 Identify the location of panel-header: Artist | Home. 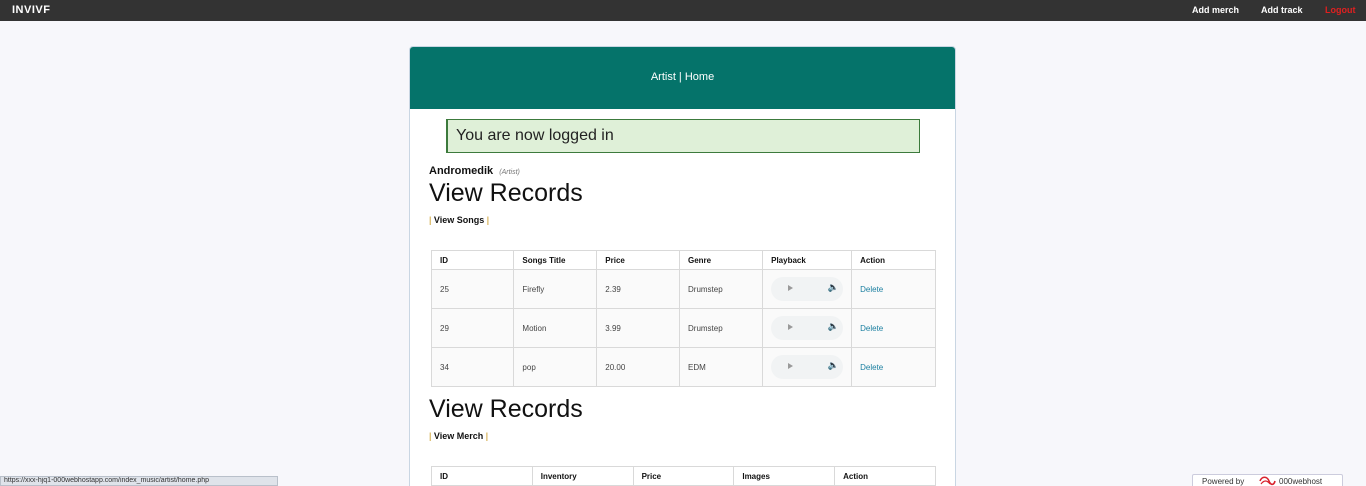
(682, 78).